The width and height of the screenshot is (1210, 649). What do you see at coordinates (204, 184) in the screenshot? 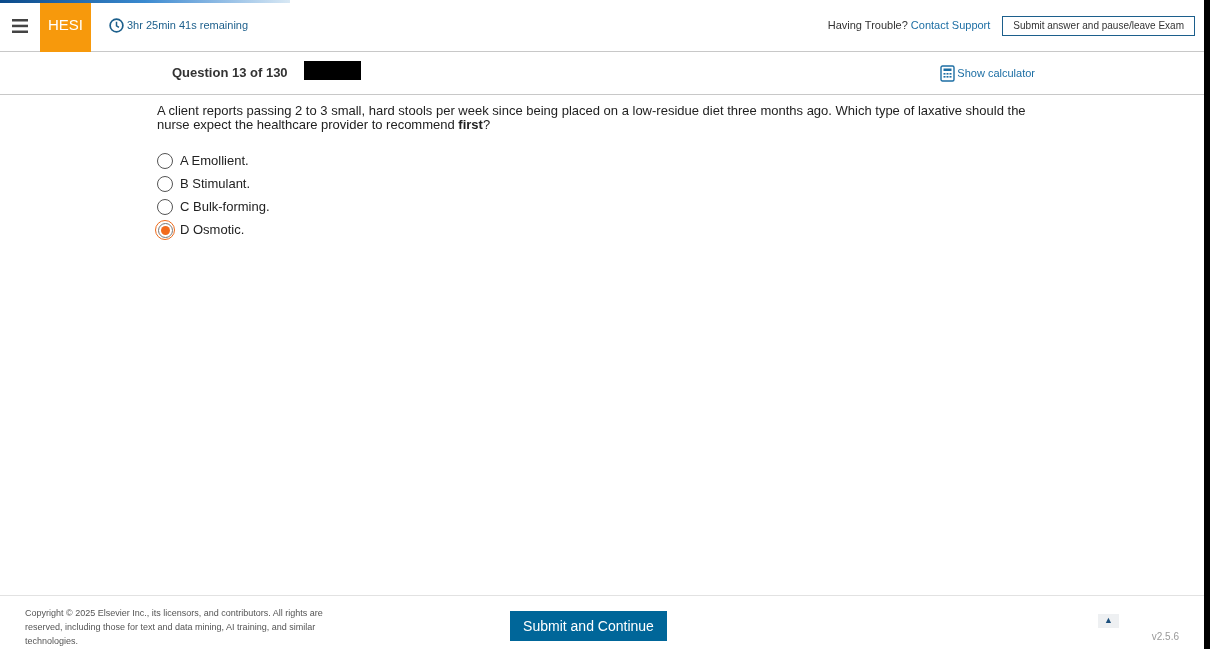
I see `answer-option: B Stimulant.` at bounding box center [204, 184].